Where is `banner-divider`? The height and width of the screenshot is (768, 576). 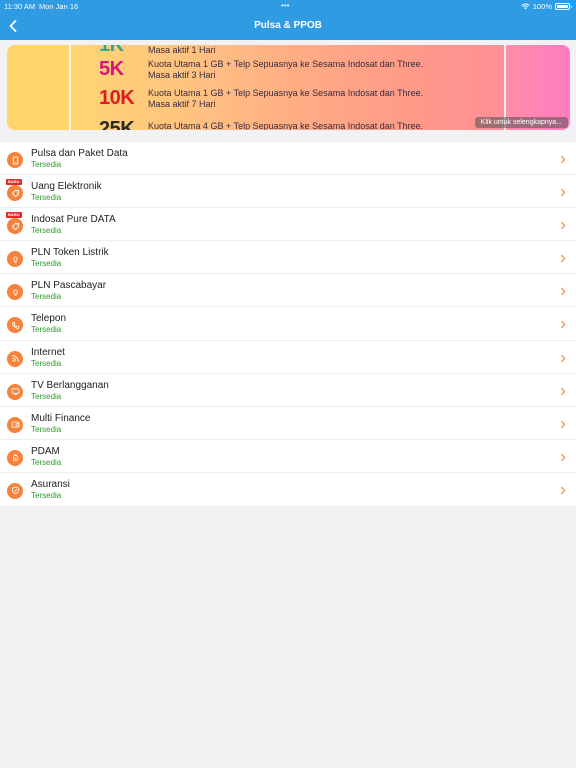
banner-divider is located at coordinates (70, 87).